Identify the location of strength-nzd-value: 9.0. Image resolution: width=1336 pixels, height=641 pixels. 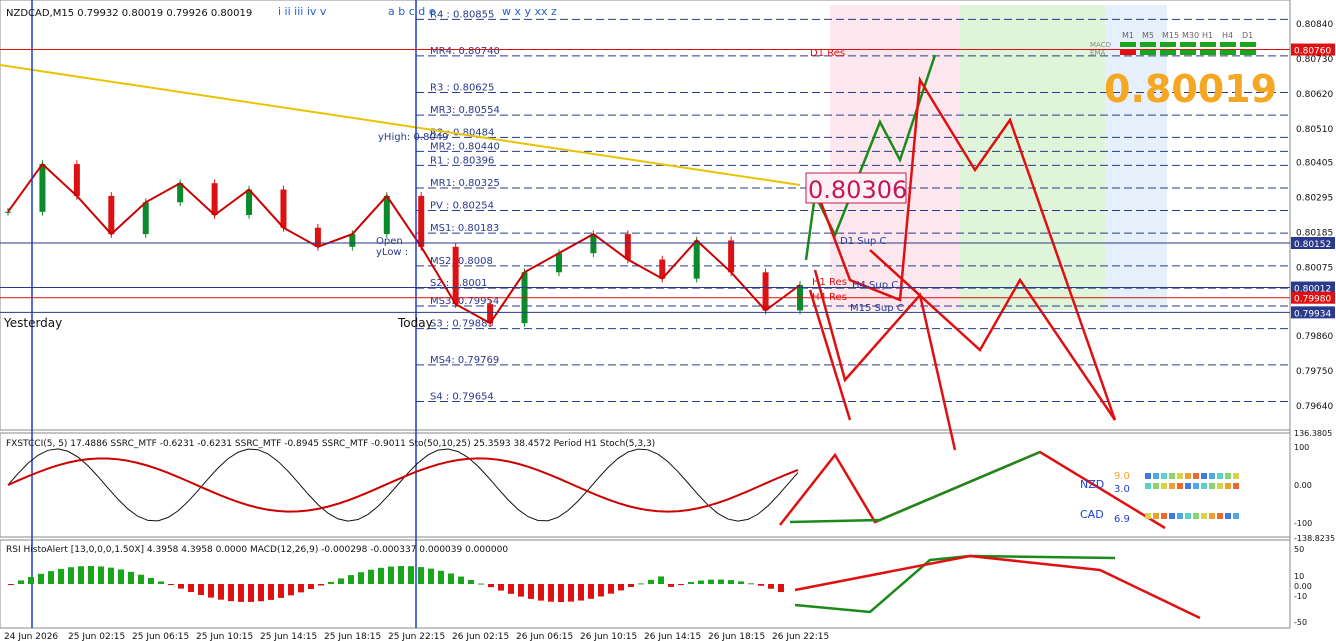
(1122, 476).